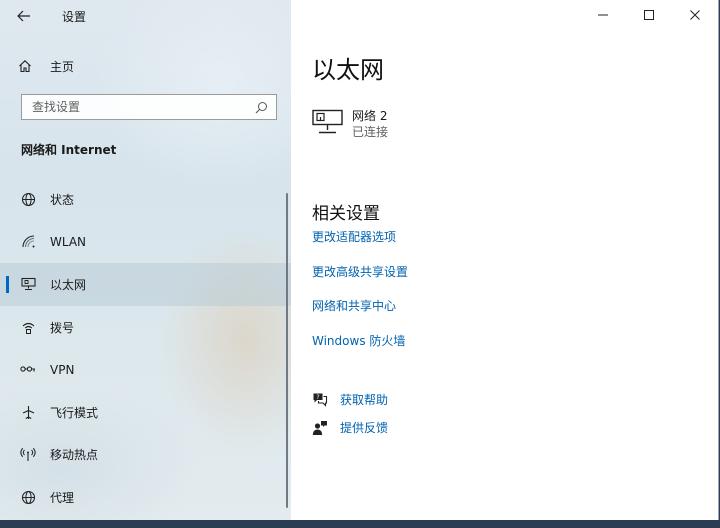 This screenshot has height=528, width=720. What do you see at coordinates (62, 66) in the screenshot?
I see `home-label: 主页` at bounding box center [62, 66].